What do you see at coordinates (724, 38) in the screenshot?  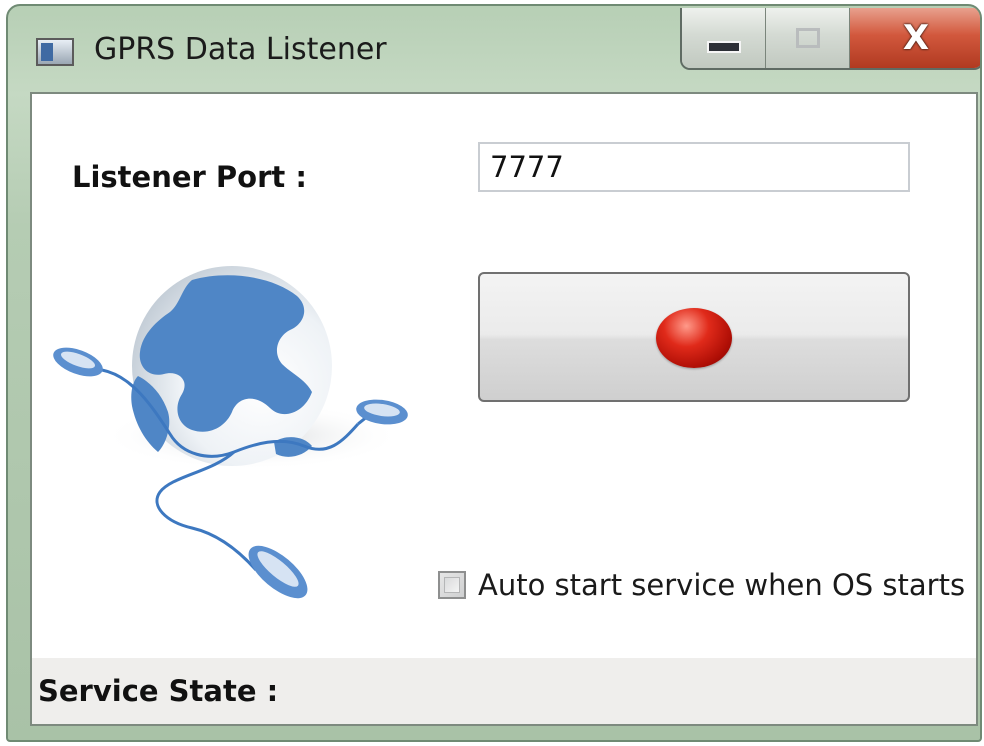 I see `minimize-button` at bounding box center [724, 38].